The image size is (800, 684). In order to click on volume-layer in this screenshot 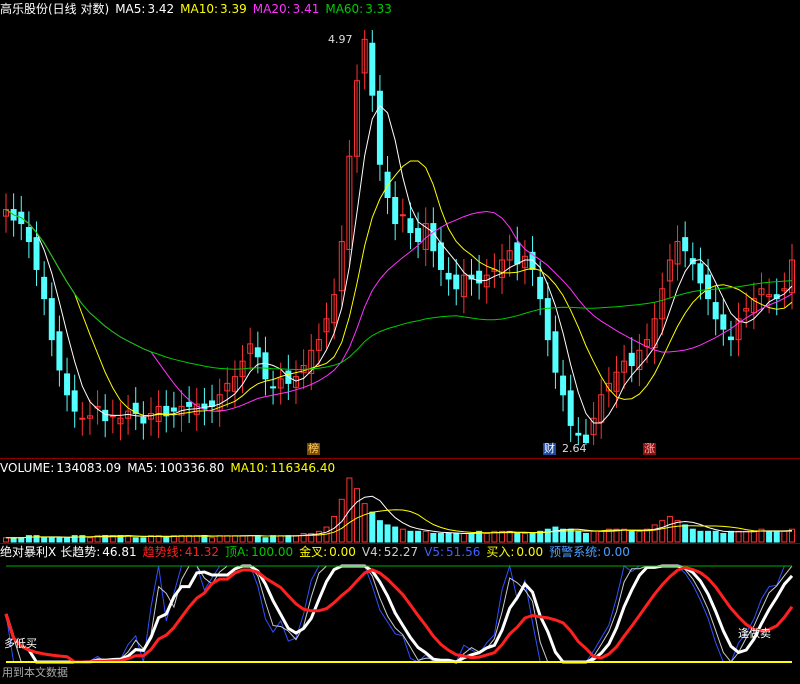, I will do `click(399, 510)`.